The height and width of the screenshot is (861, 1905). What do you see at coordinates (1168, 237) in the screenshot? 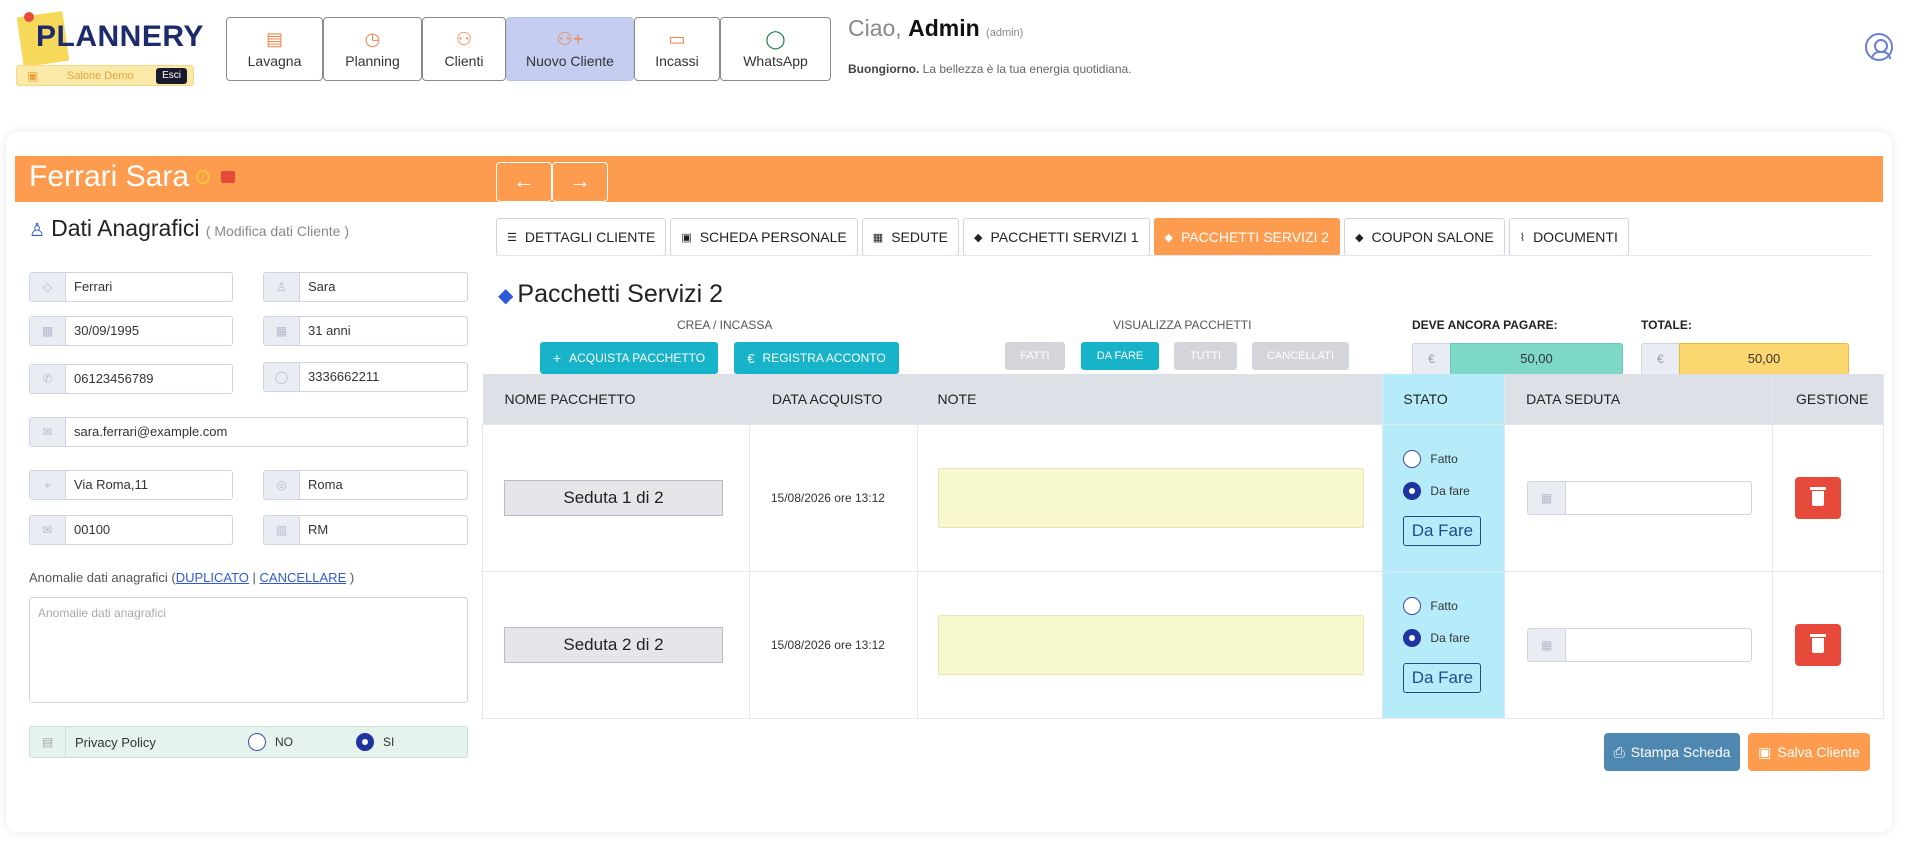
I see `tags-icon: ◆` at bounding box center [1168, 237].